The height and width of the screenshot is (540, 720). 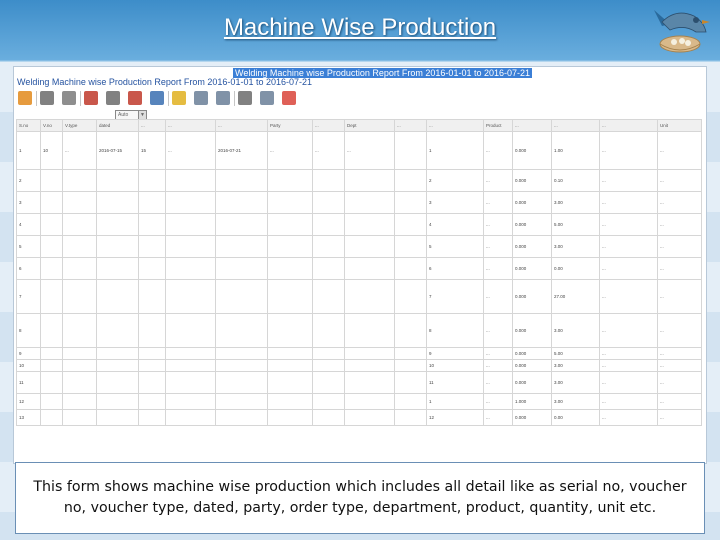 I want to click on table-cell: 10, so click(x=28, y=365).